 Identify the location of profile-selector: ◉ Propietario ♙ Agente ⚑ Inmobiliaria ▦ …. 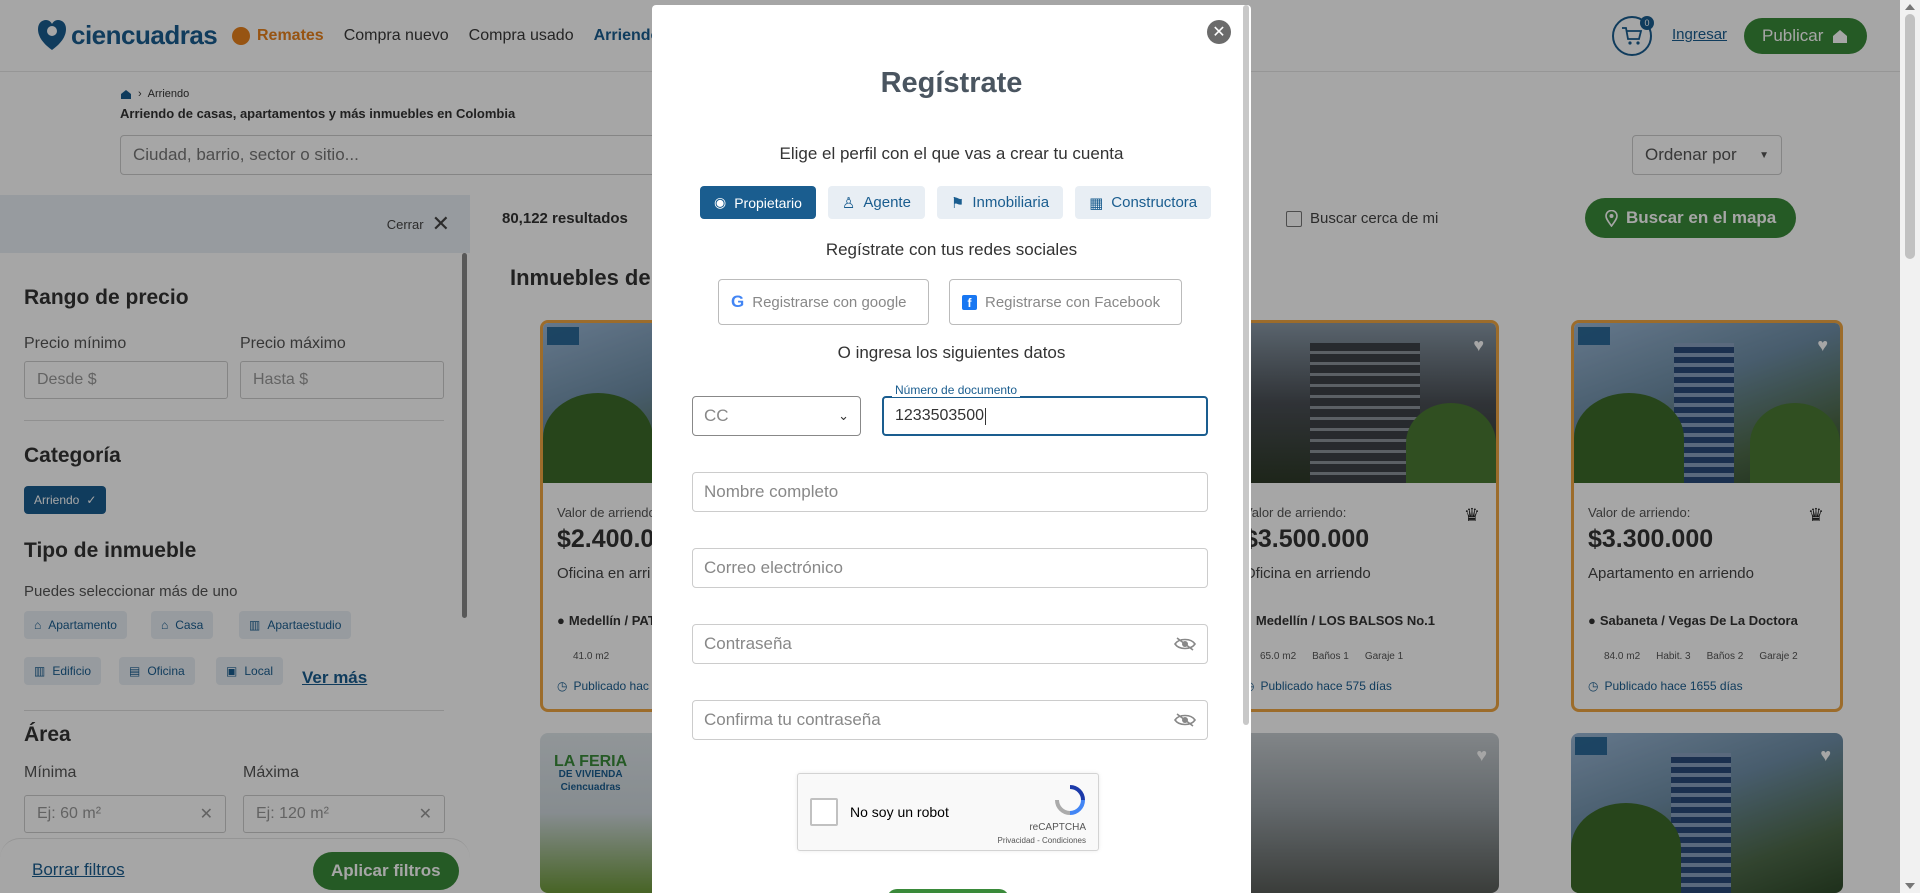
(956, 202).